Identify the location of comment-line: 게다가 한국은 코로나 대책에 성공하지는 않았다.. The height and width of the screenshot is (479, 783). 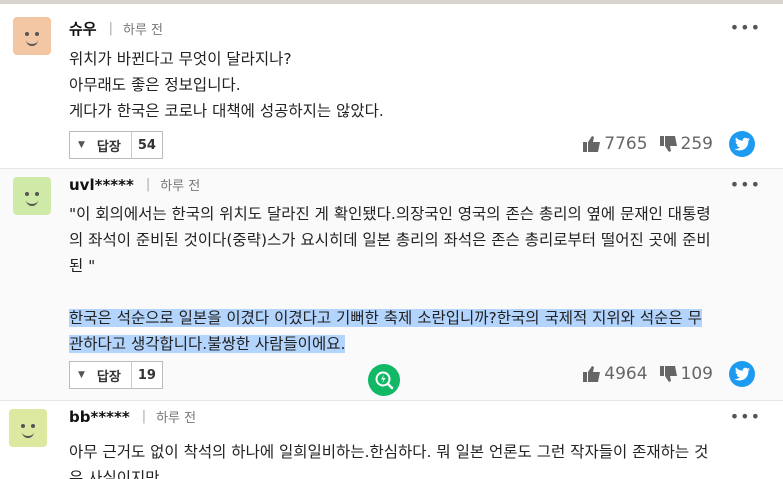
(226, 111).